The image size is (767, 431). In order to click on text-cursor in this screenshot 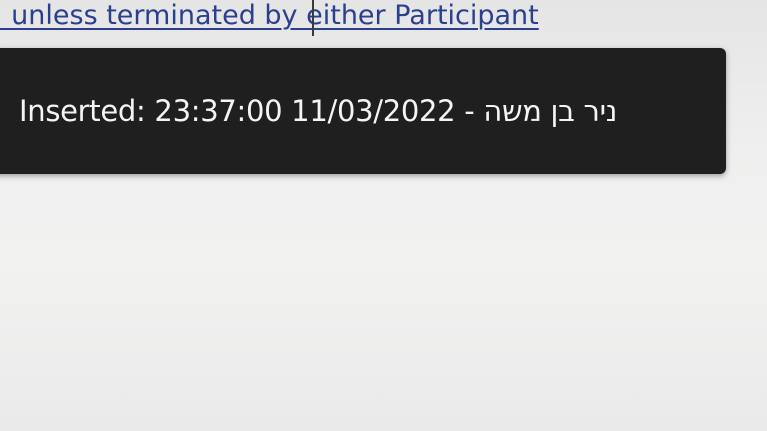, I will do `click(313, 18)`.